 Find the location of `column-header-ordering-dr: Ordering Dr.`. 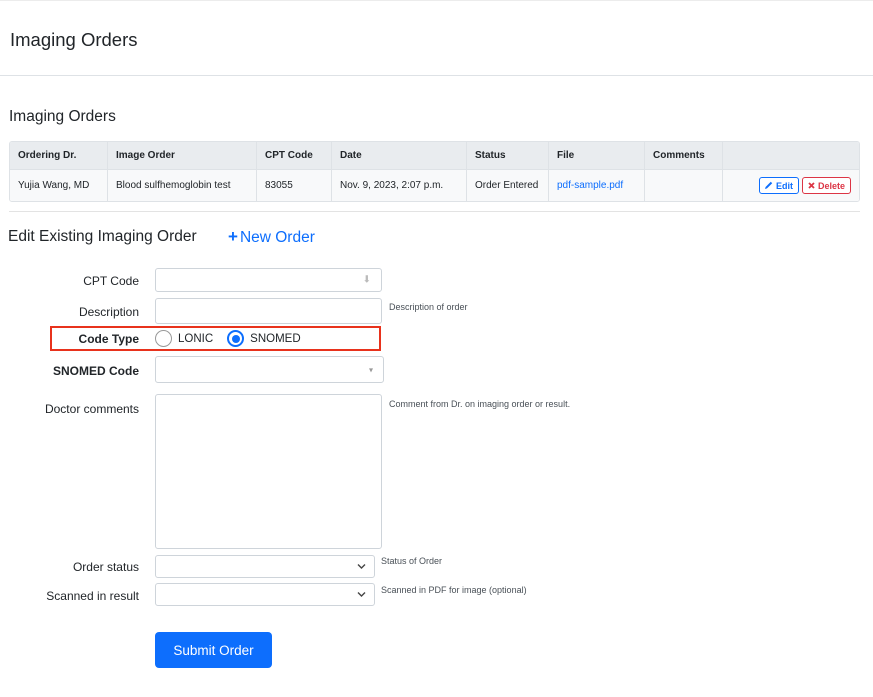

column-header-ordering-dr: Ordering Dr. is located at coordinates (59, 155).